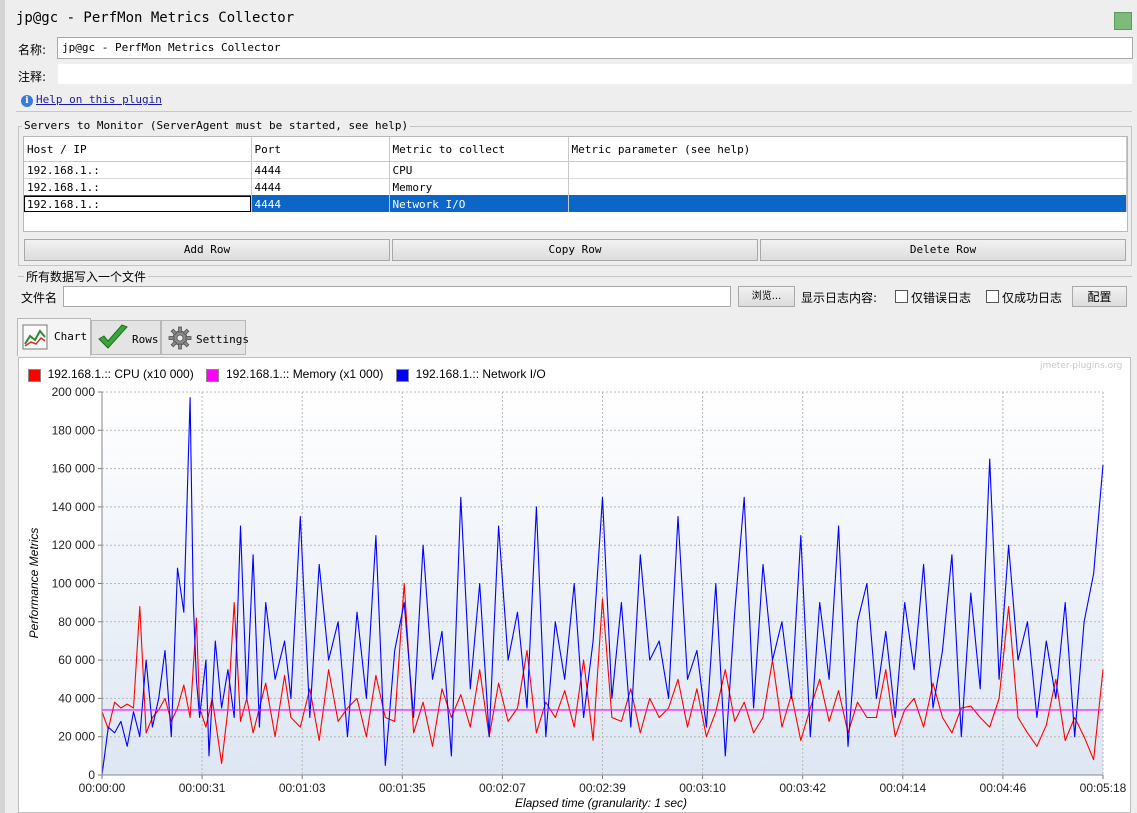 The width and height of the screenshot is (1137, 813). What do you see at coordinates (902, 788) in the screenshot?
I see `x-tick-label: 00:04:14` at bounding box center [902, 788].